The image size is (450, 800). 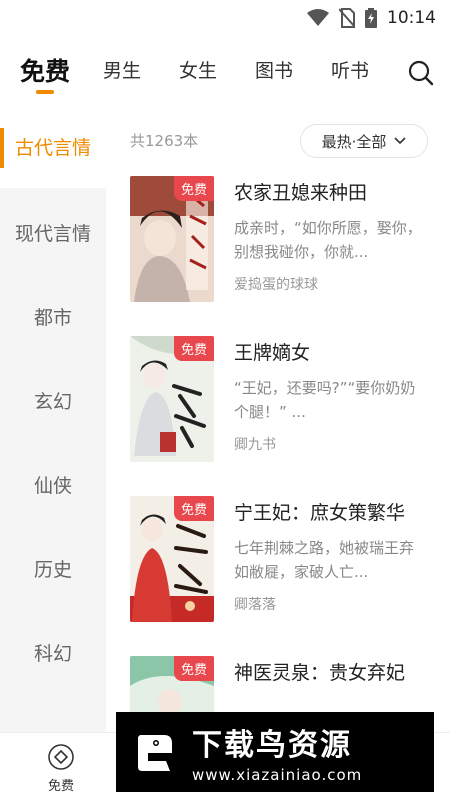 I want to click on book-item: 免费 宁王妃：庶女策繁华 七年荆棘之路，她被瑞王弃如敝屣，家破人亡... 卿落落, so click(x=280, y=561).